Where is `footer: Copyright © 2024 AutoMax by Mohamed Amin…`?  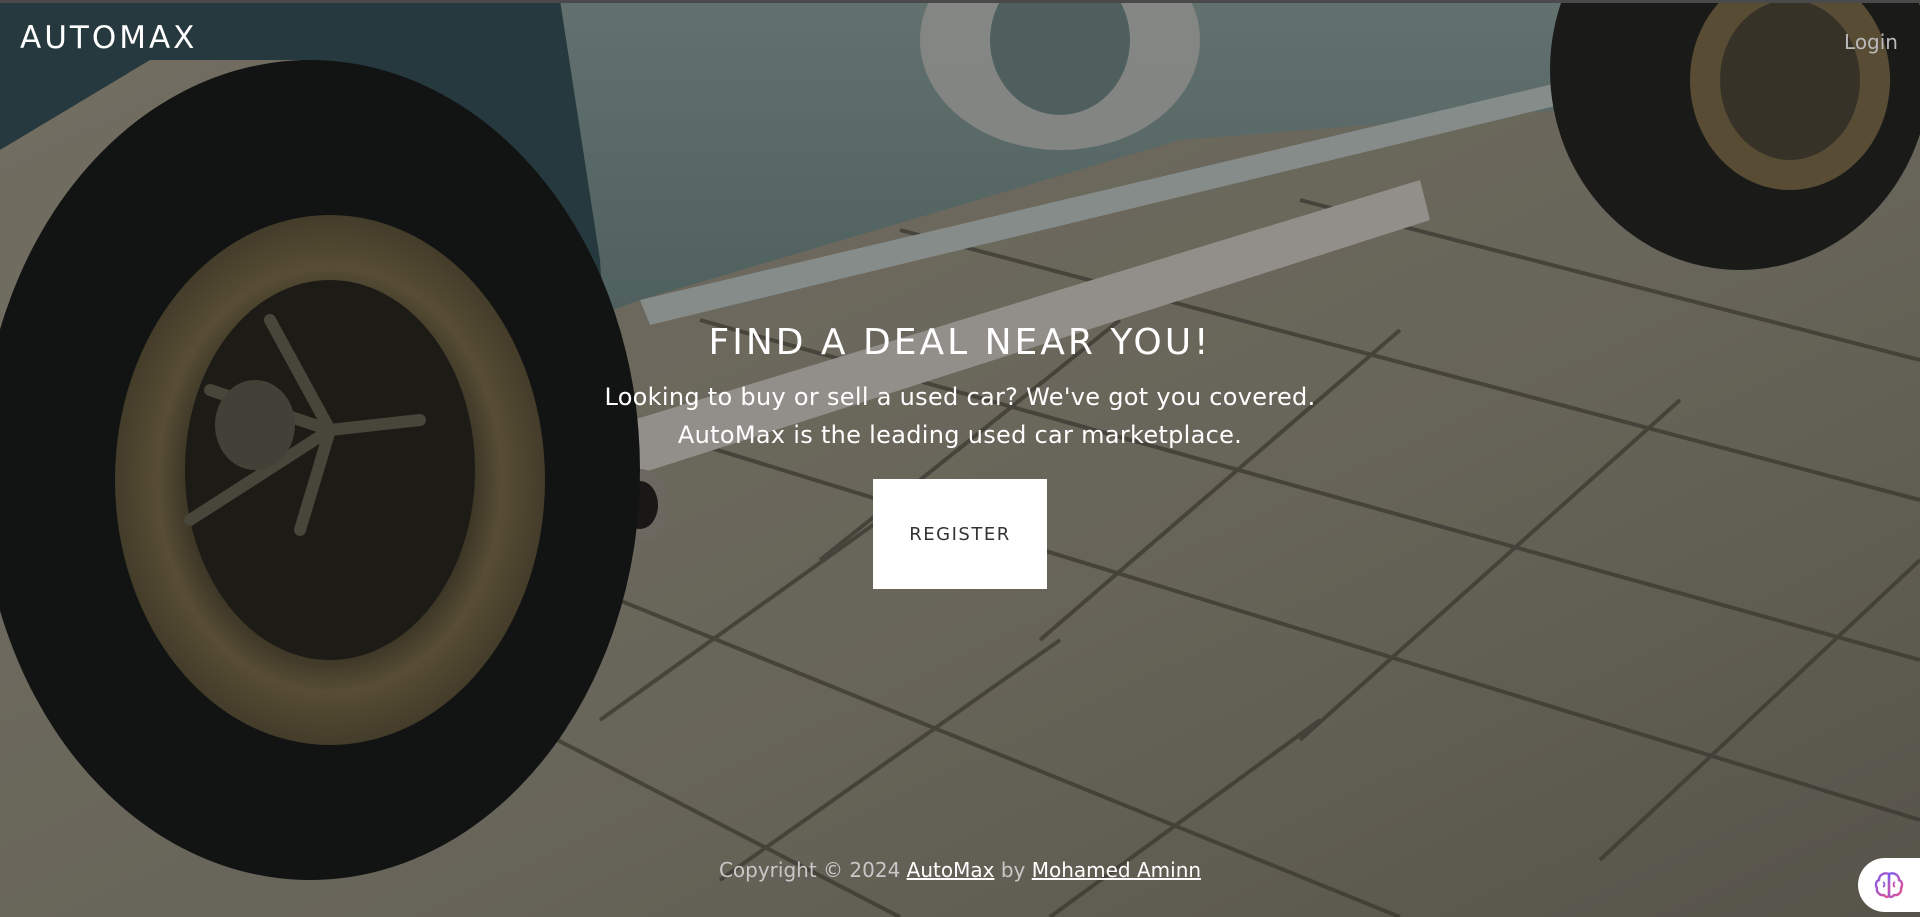
footer: Copyright © 2024 AutoMax by Mohamed Amin… is located at coordinates (960, 870).